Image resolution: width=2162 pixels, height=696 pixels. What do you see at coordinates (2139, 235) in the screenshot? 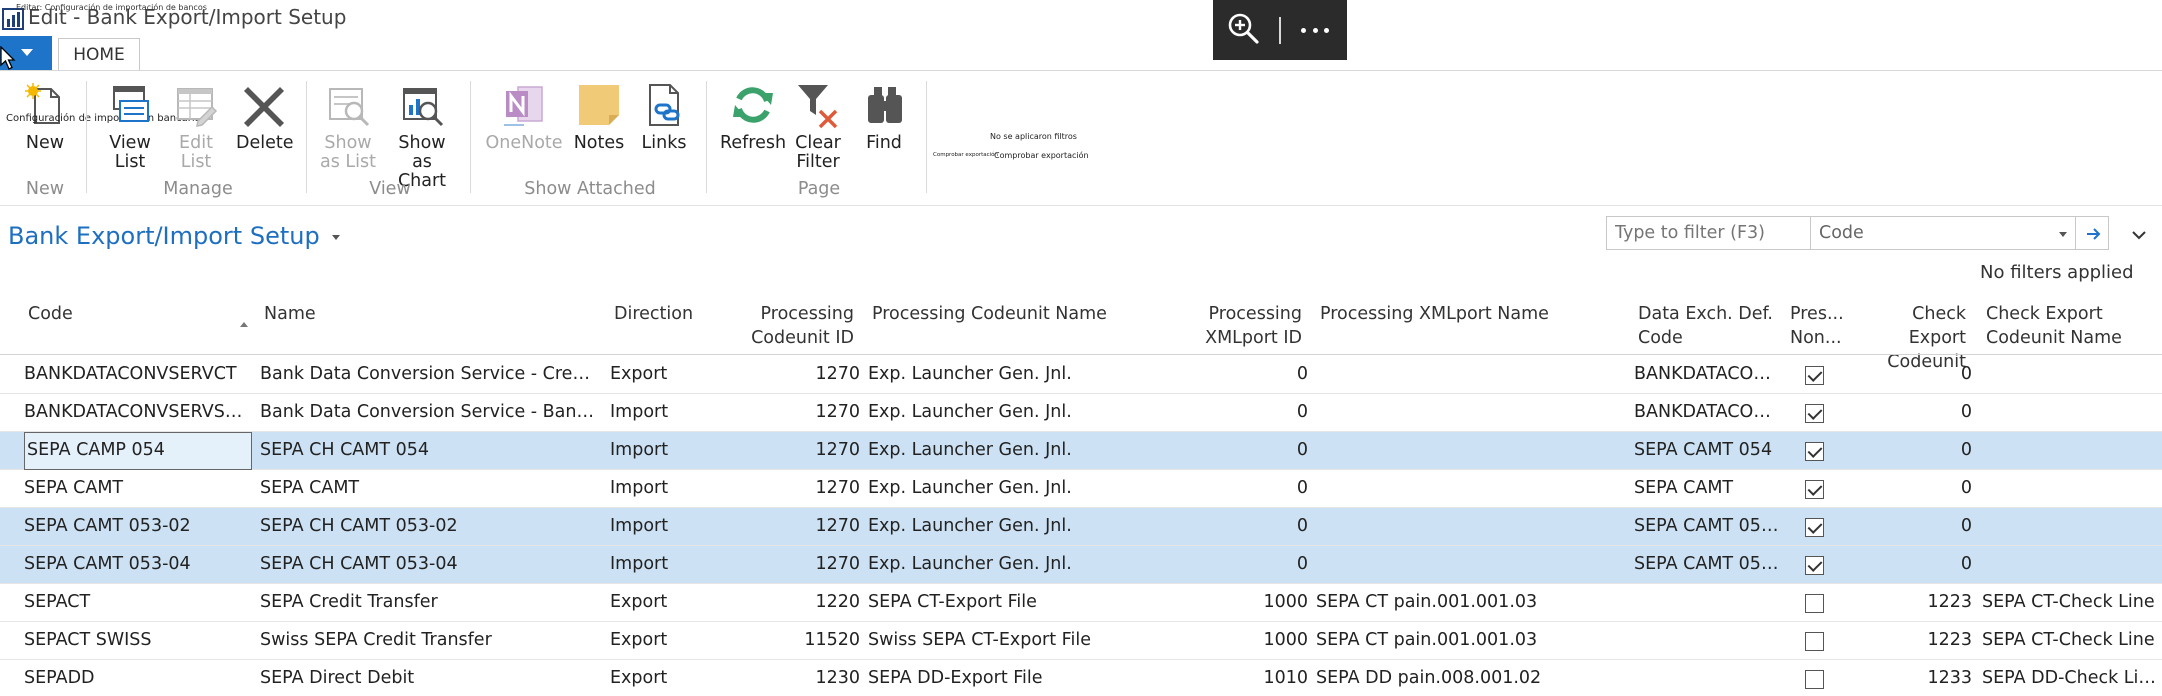
I see `collapse-chevron-icon` at bounding box center [2139, 235].